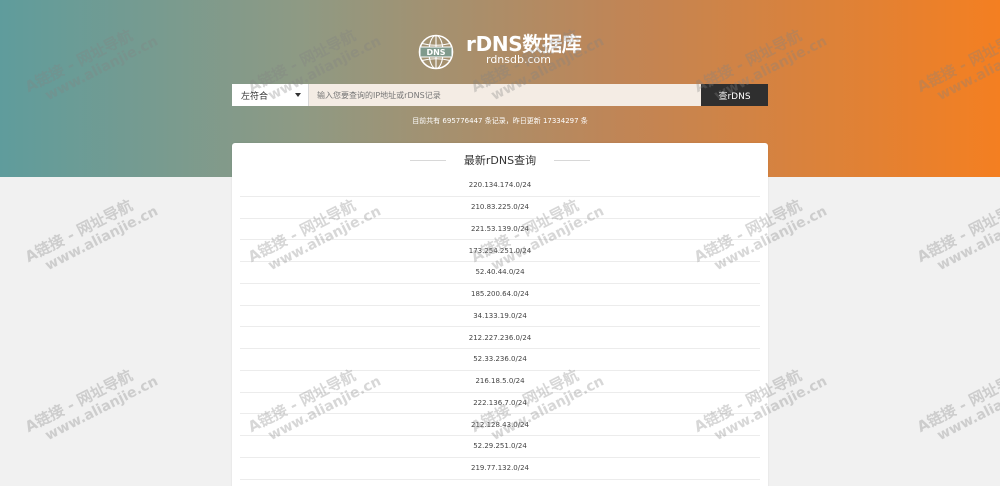 The image size is (1000, 486). What do you see at coordinates (734, 95) in the screenshot?
I see `search-button: 查rDNS` at bounding box center [734, 95].